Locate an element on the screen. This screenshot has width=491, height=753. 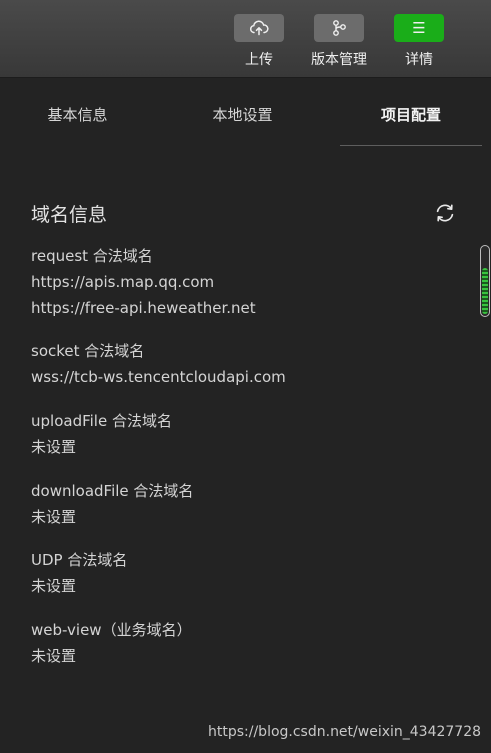
details-label: 详情 is located at coordinates (419, 60).